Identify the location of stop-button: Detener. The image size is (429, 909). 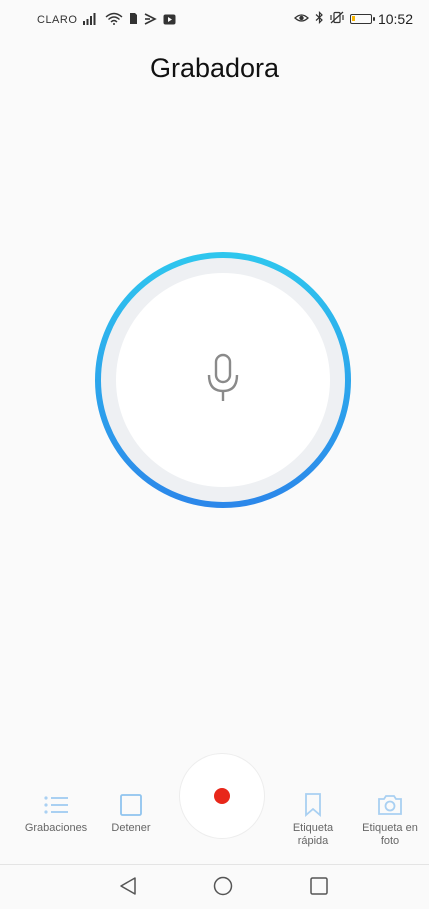
(131, 813).